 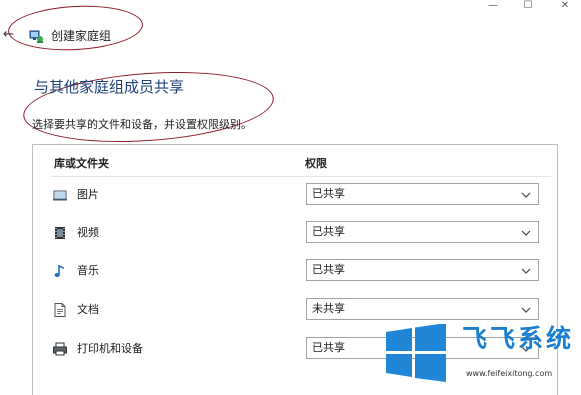 What do you see at coordinates (88, 194) in the screenshot?
I see `row-label: 图片` at bounding box center [88, 194].